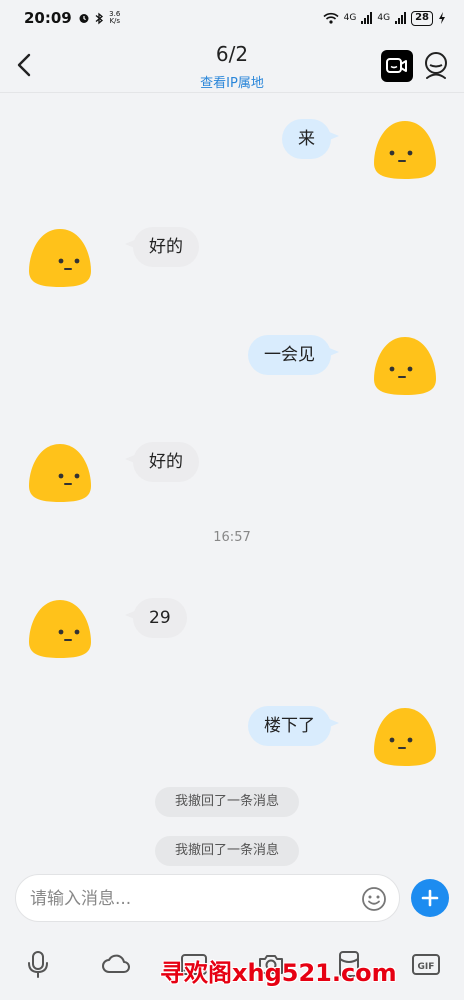  What do you see at coordinates (232, 18) in the screenshot?
I see `status-bar: 20:09 3.6 K/s 4G 4G 28` at bounding box center [232, 18].